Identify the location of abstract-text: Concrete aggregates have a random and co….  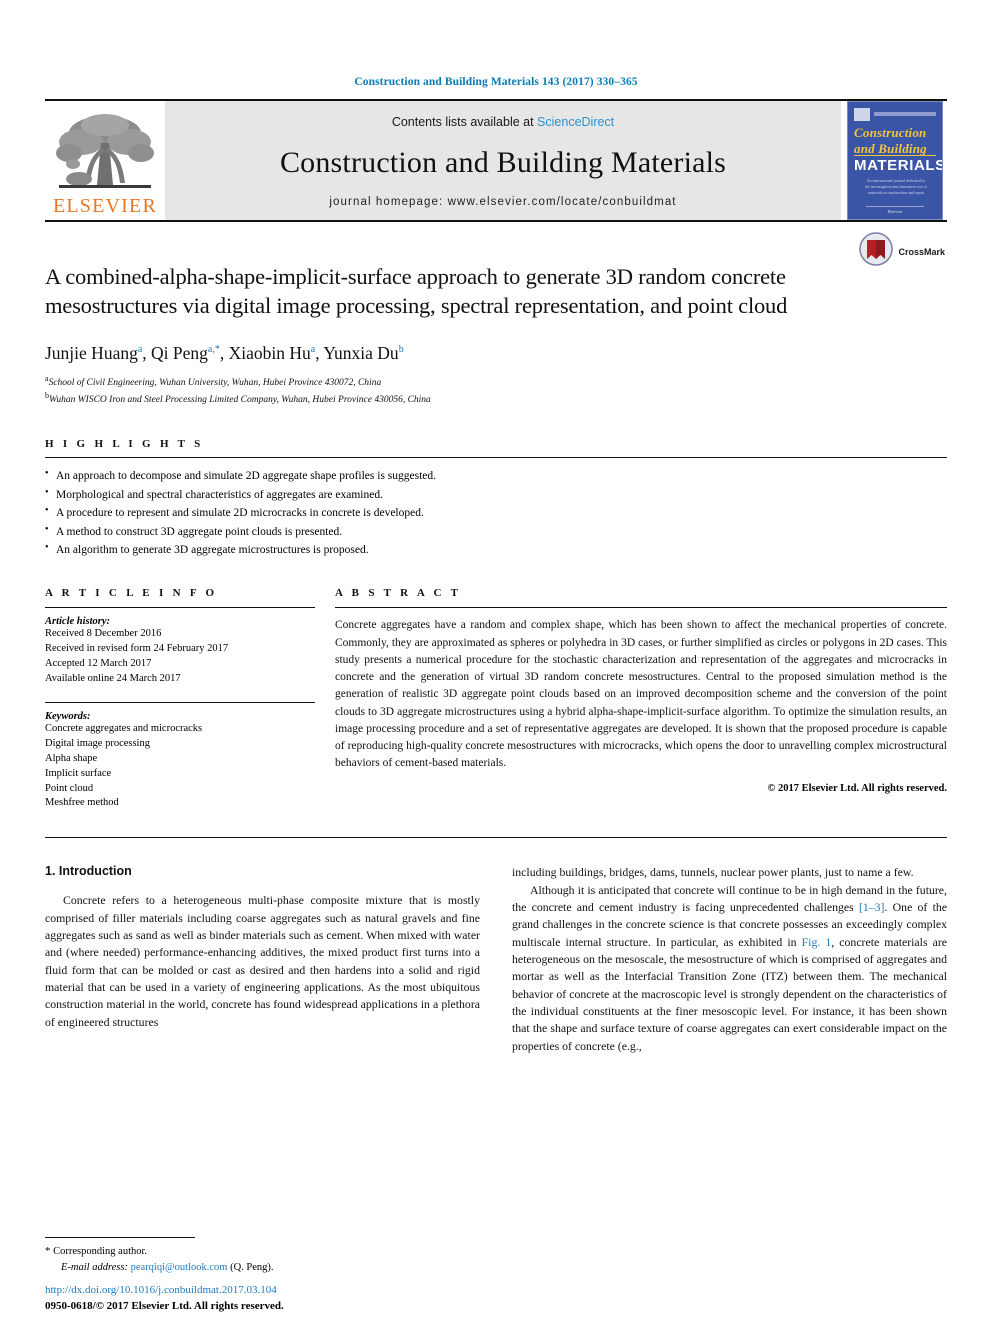
(641, 694).